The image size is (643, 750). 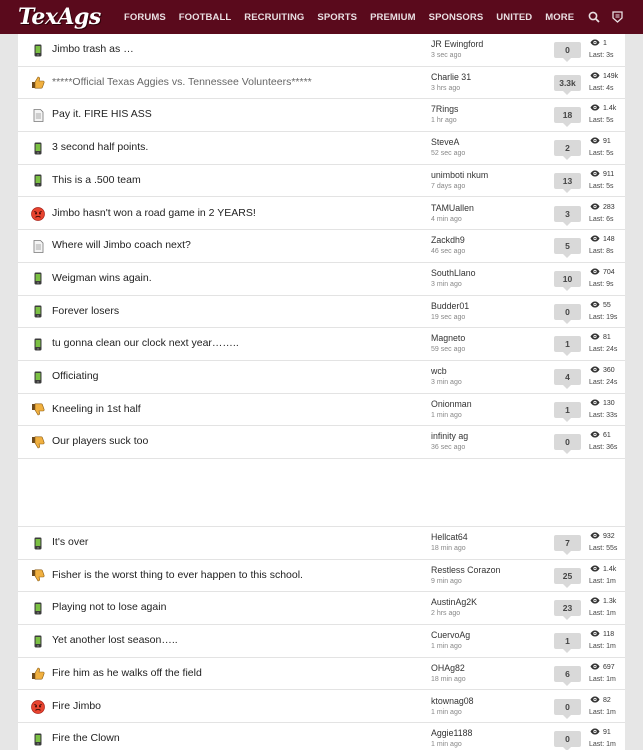 I want to click on thread-author: unimboti nkum, so click(x=459, y=175).